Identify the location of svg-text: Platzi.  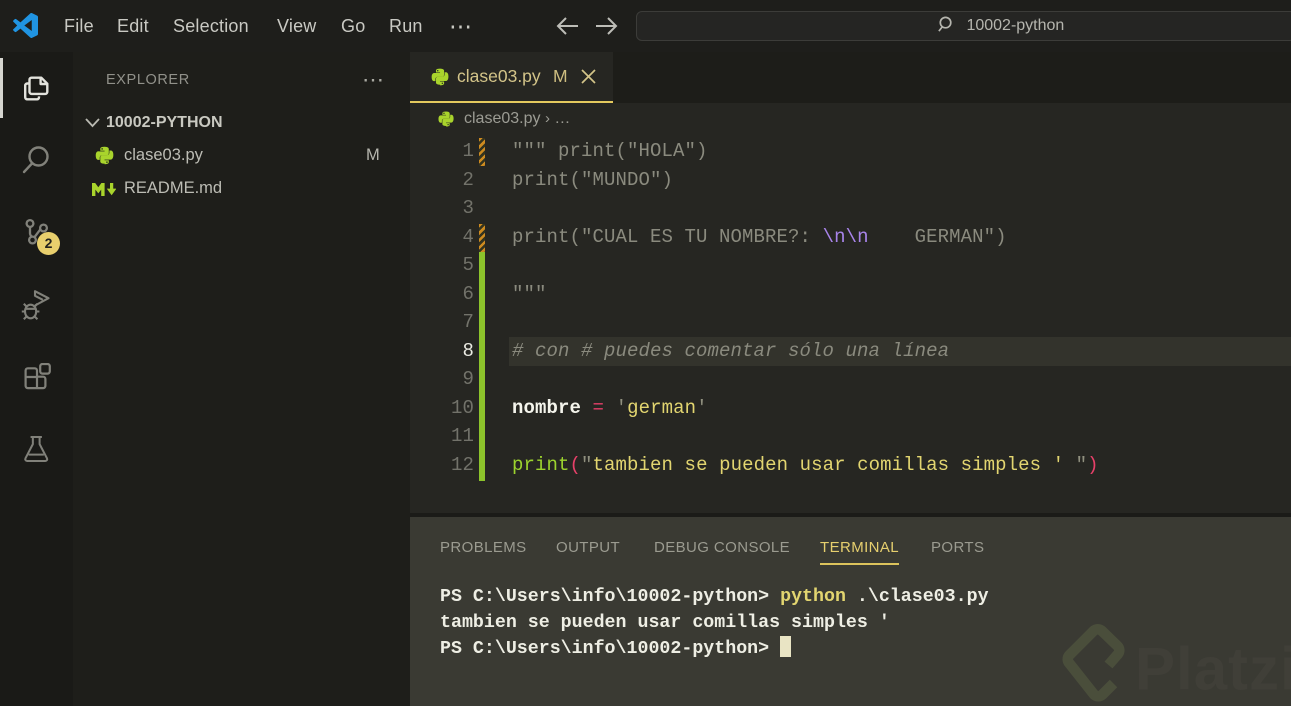
(1213, 669).